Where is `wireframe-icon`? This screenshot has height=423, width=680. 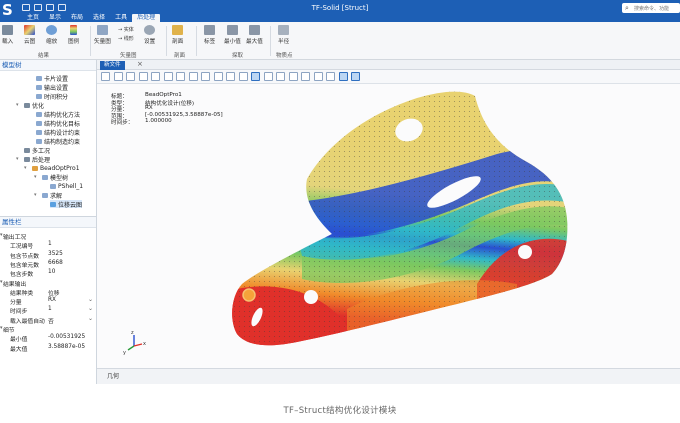
wireframe-icon is located at coordinates (268, 76).